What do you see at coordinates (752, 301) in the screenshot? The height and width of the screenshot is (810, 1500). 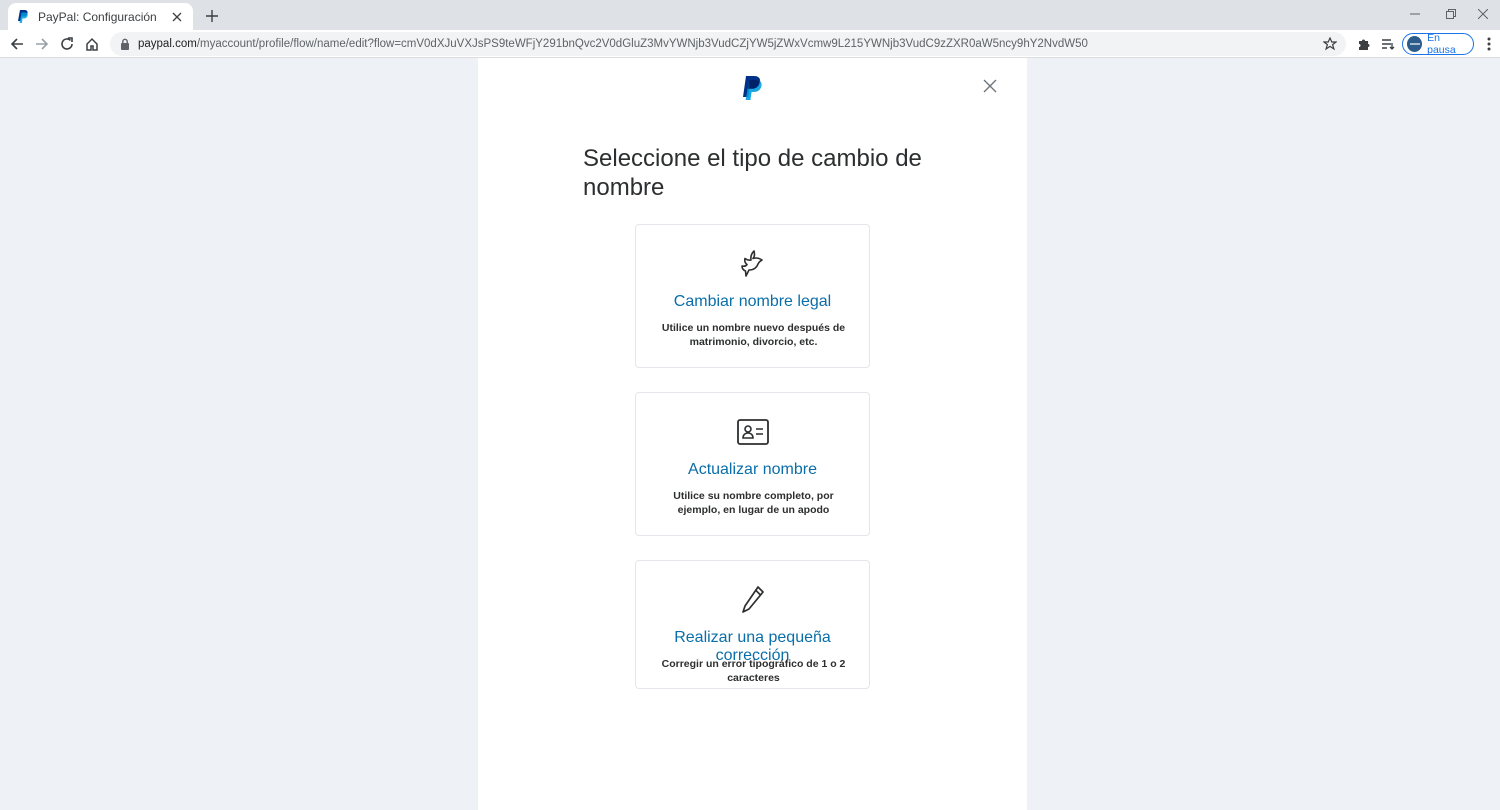 I see `option-title: Cambiar nombre legal` at bounding box center [752, 301].